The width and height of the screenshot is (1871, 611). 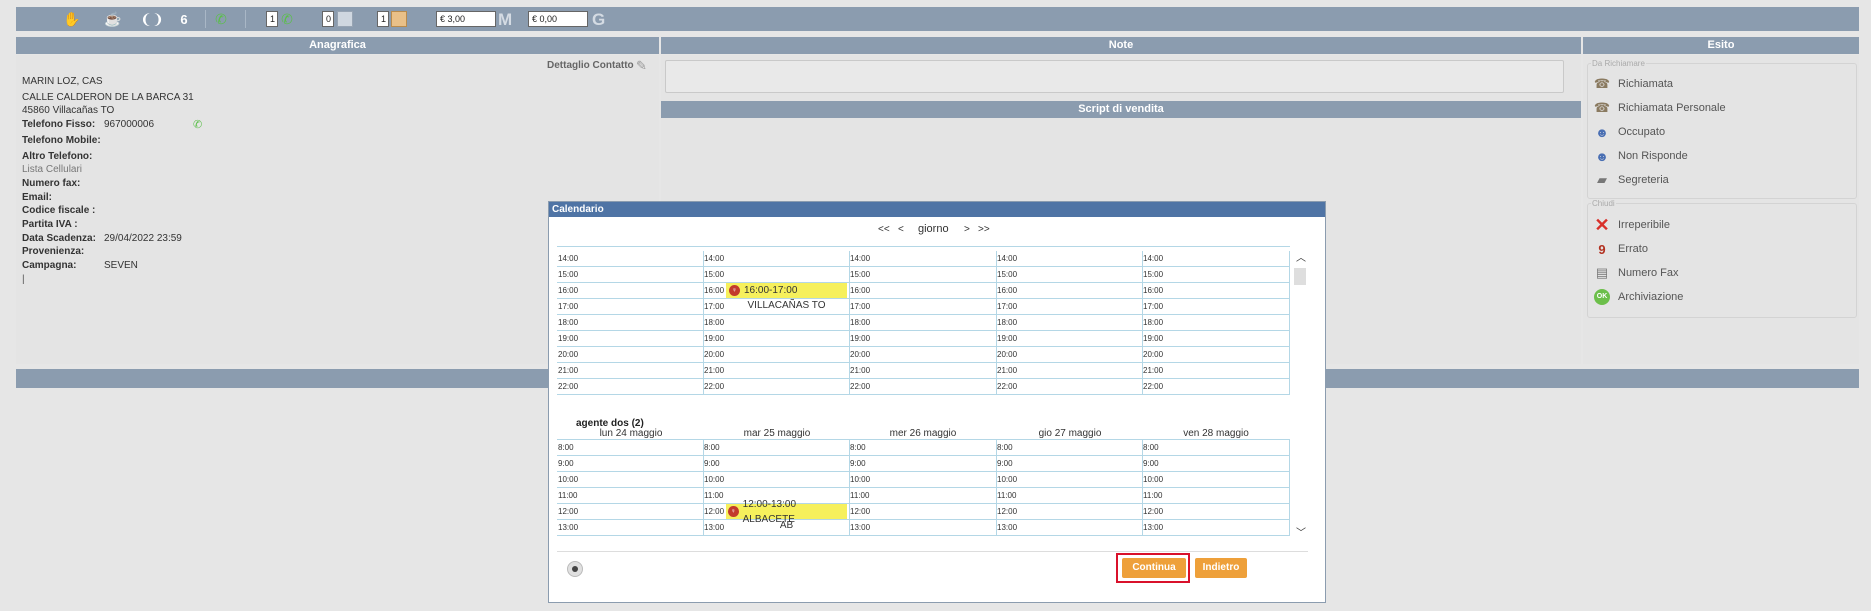 I want to click on phone-small-icon: ✆, so click(x=287, y=19).